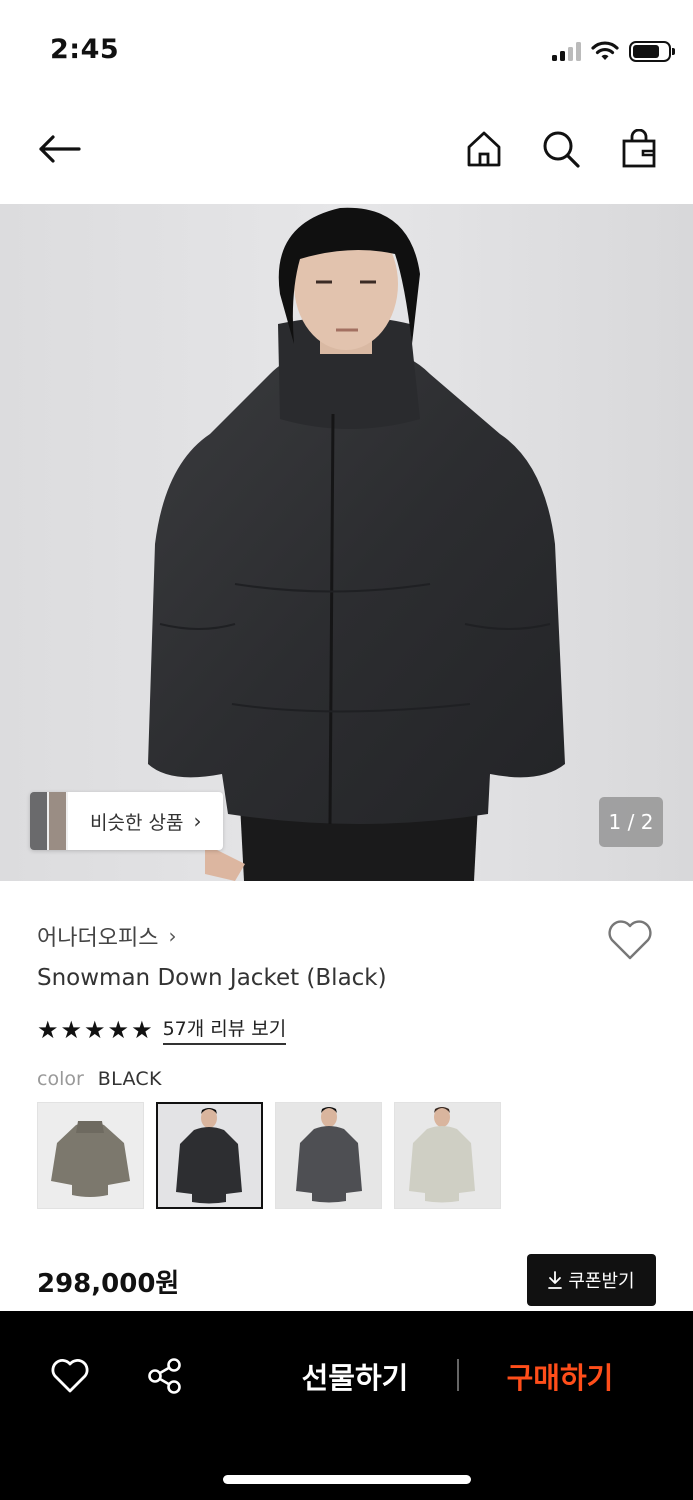 The width and height of the screenshot is (693, 1500). I want to click on back-button, so click(59, 149).